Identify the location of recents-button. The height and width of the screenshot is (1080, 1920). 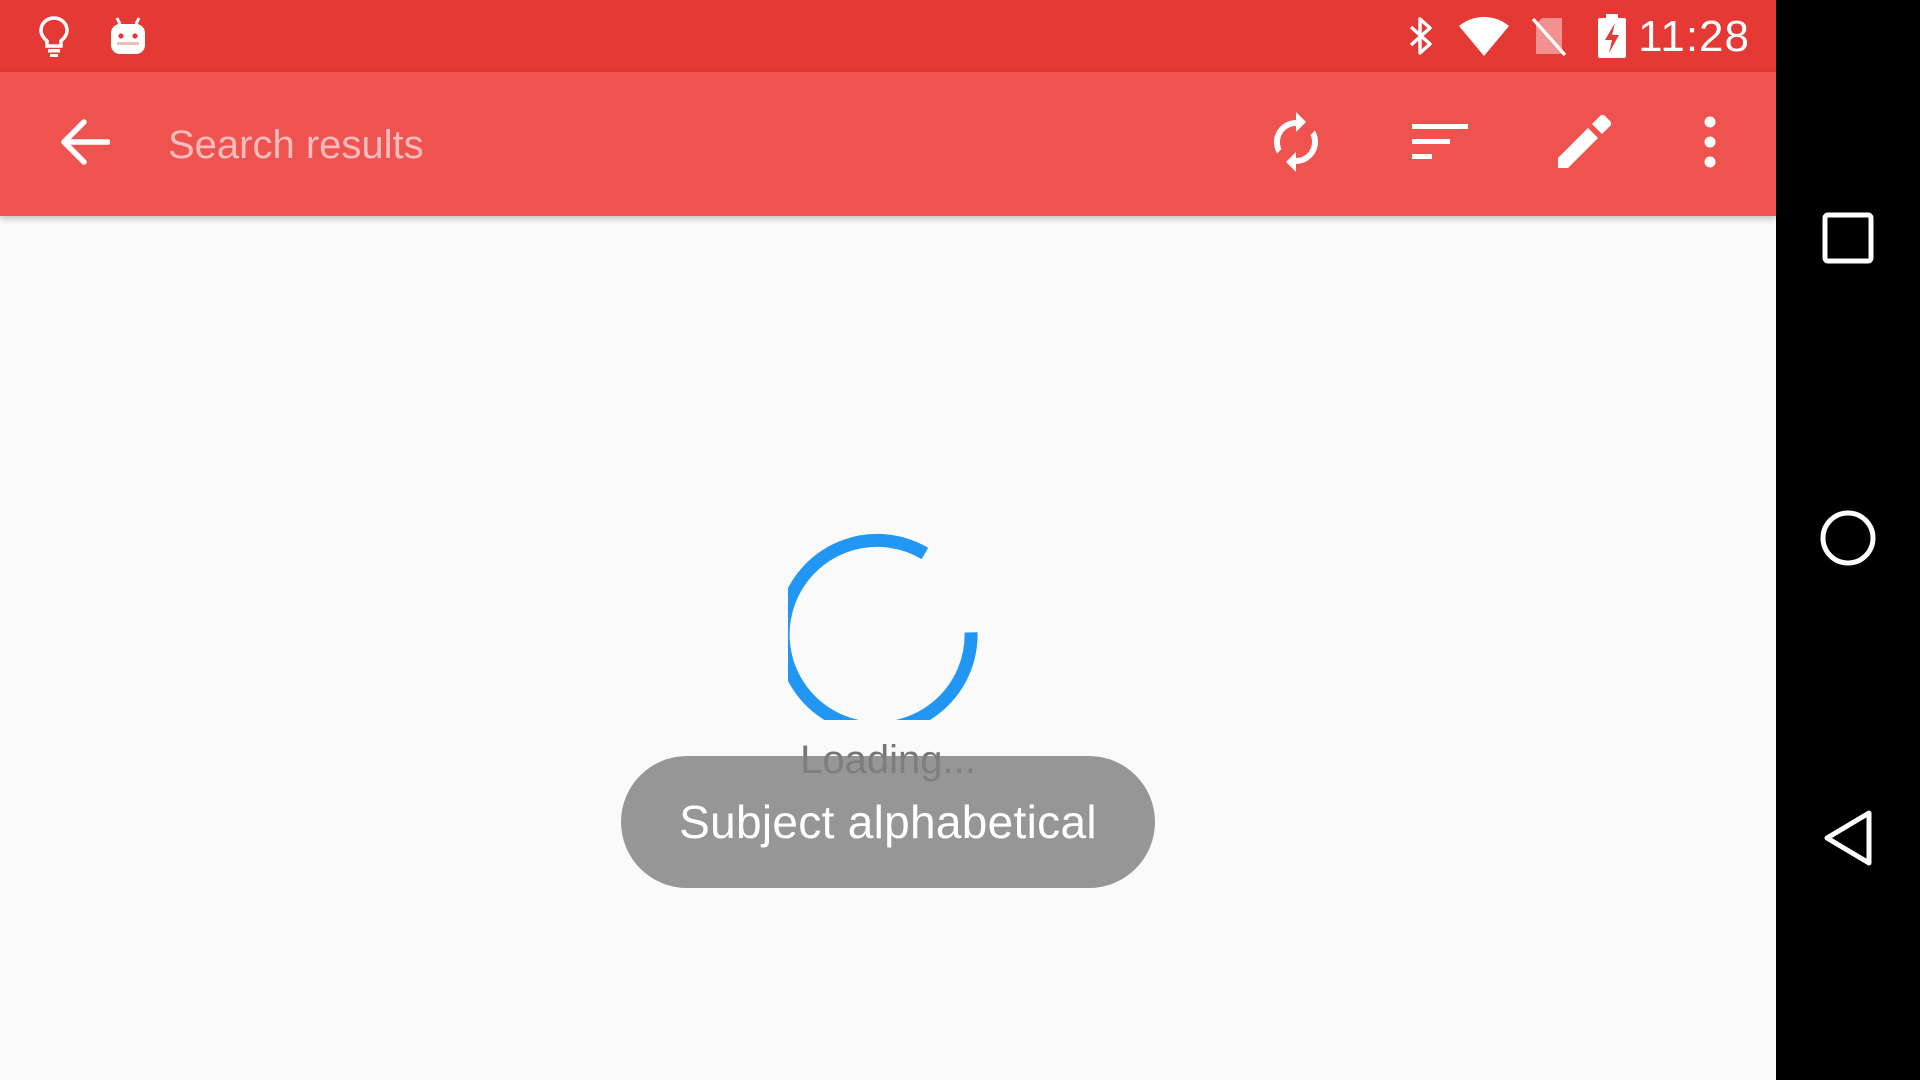
(1848, 240).